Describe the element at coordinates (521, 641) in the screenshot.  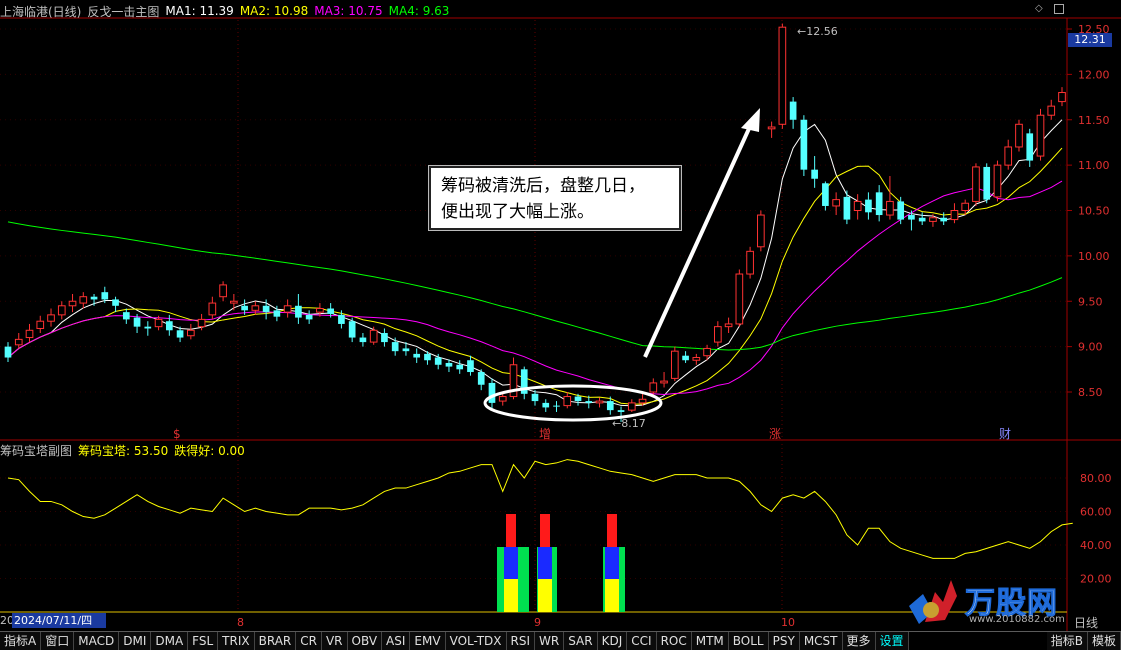
I see `tab-14: RSI` at that location.